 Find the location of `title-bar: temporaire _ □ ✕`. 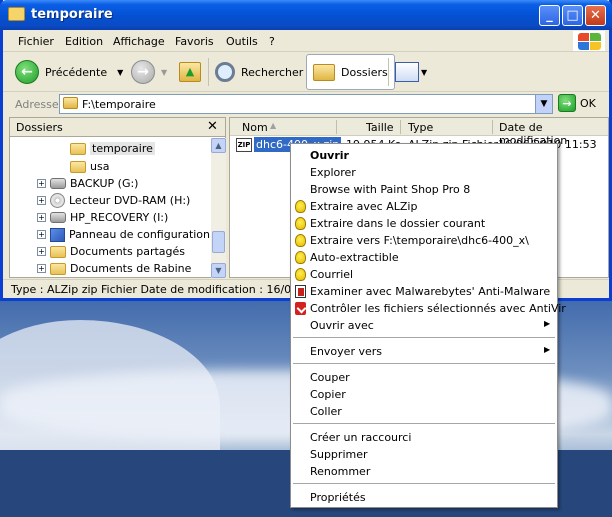

title-bar: temporaire _ □ ✕ is located at coordinates (306, 15).